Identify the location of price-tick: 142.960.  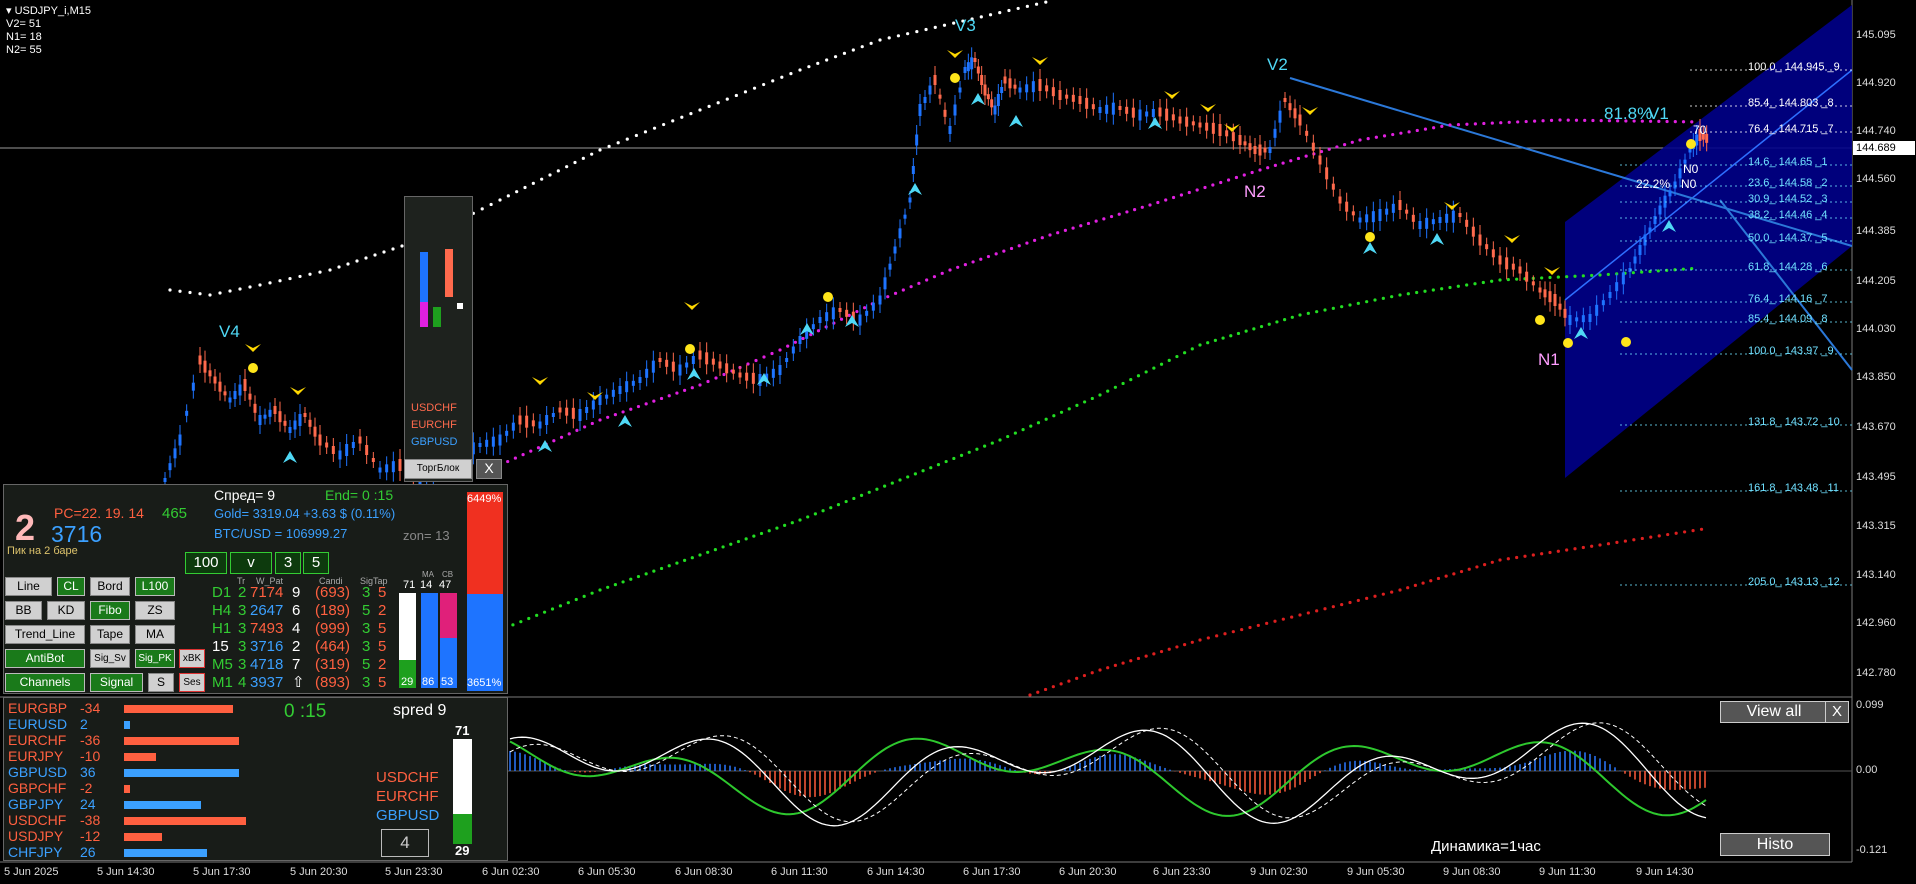
(1876, 623).